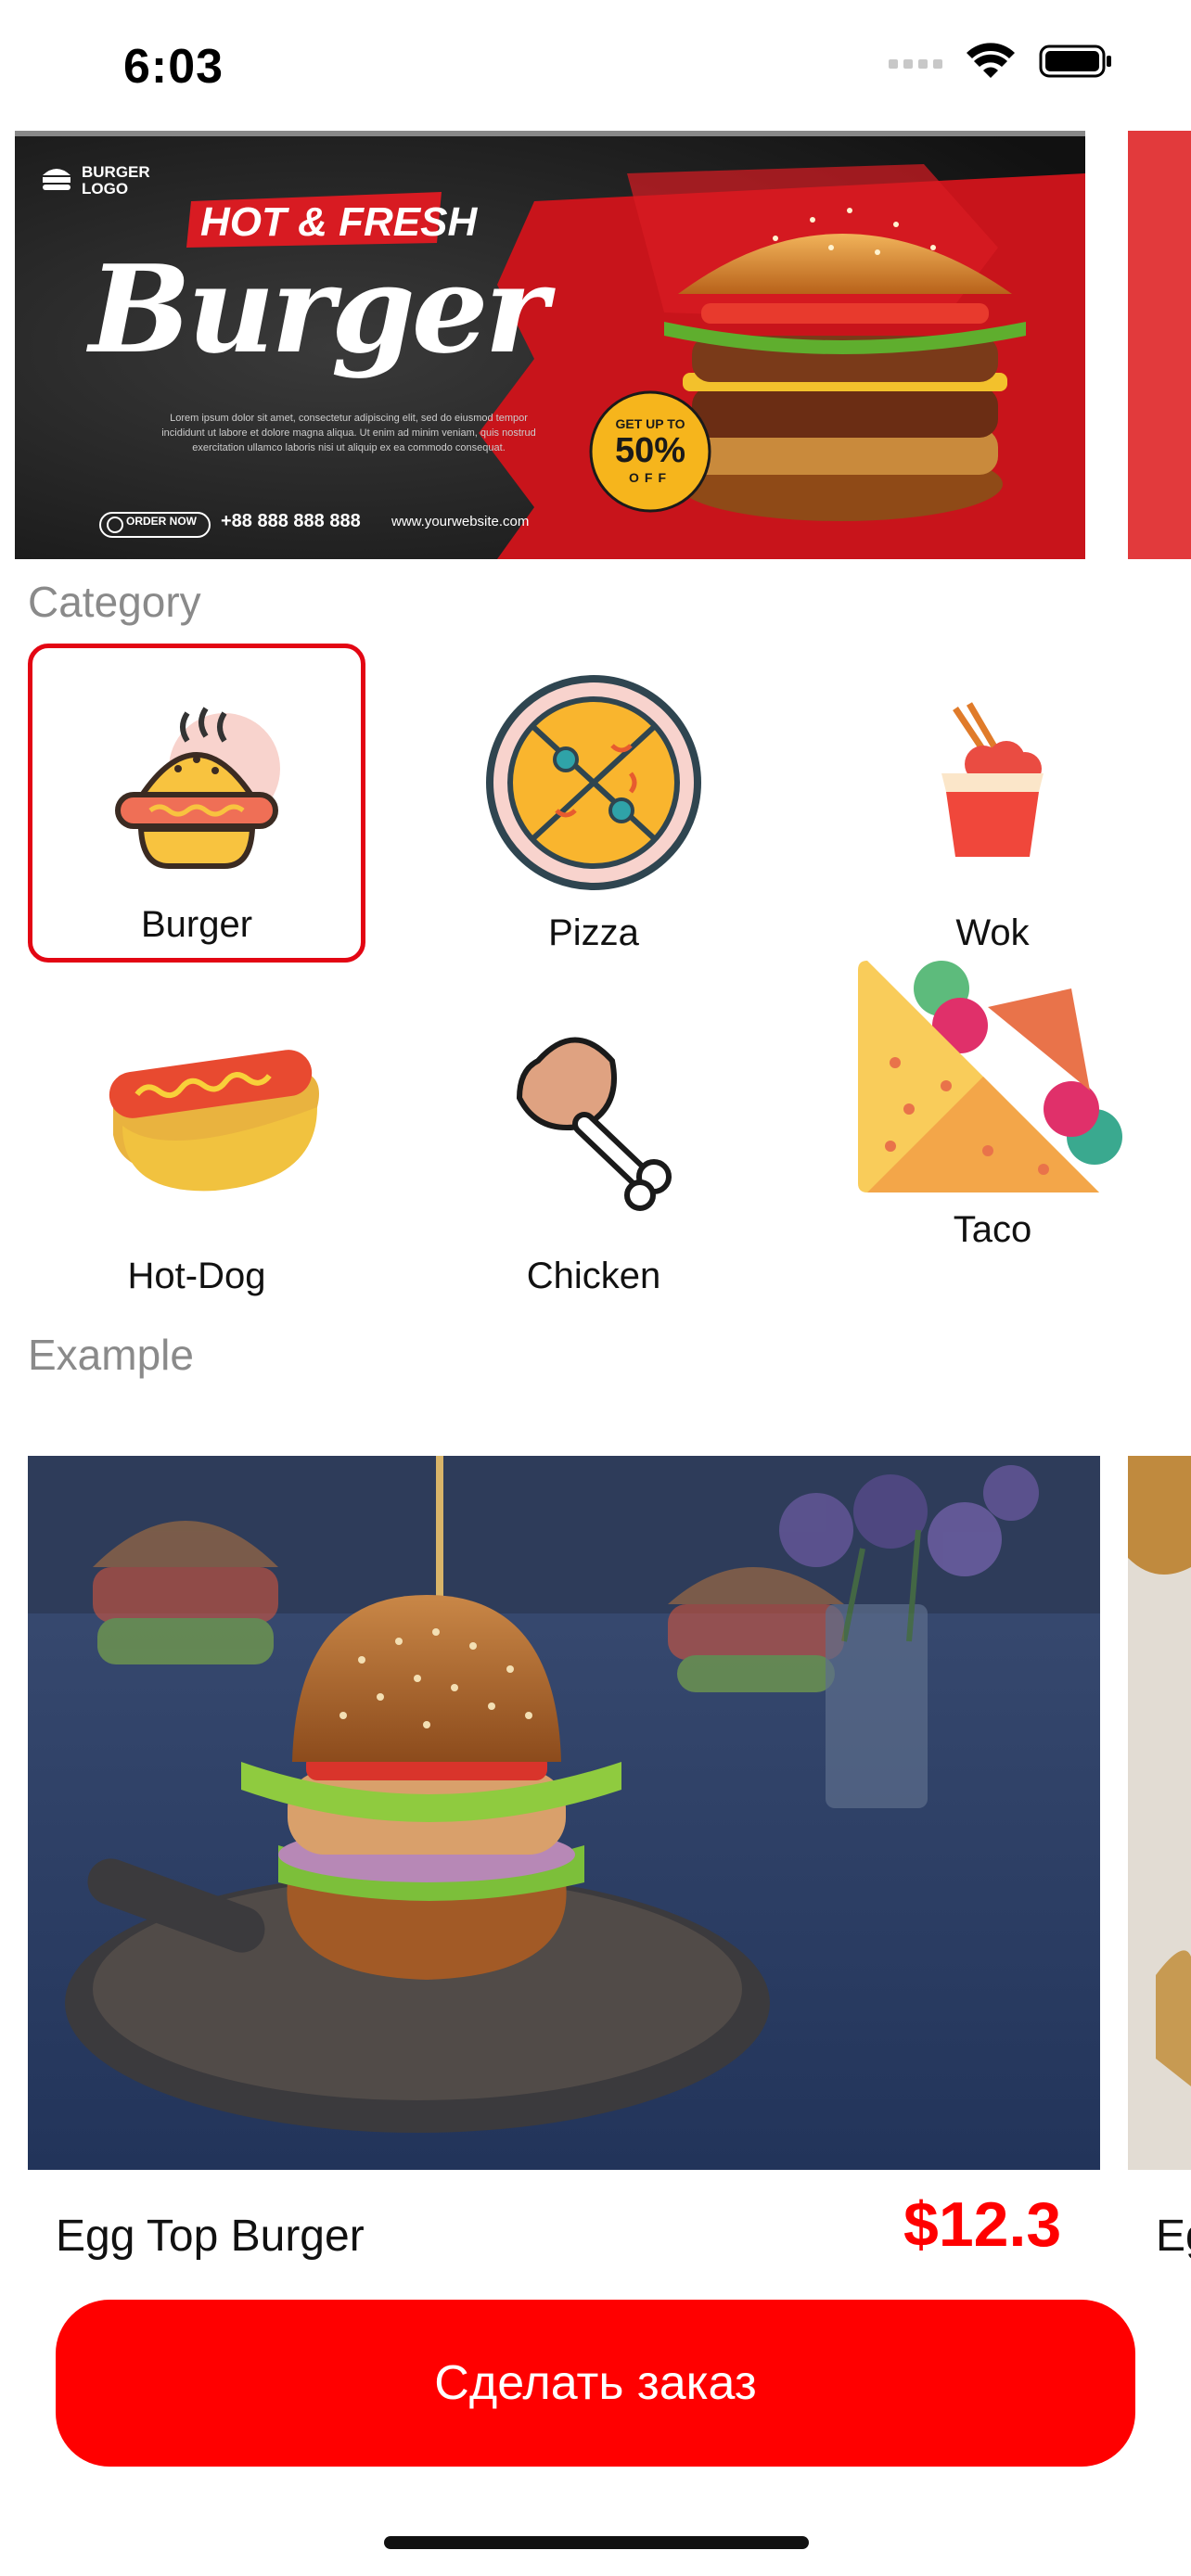 This screenshot has width=1191, height=2576. I want to click on category-item-taco: Taco, so click(992, 1136).